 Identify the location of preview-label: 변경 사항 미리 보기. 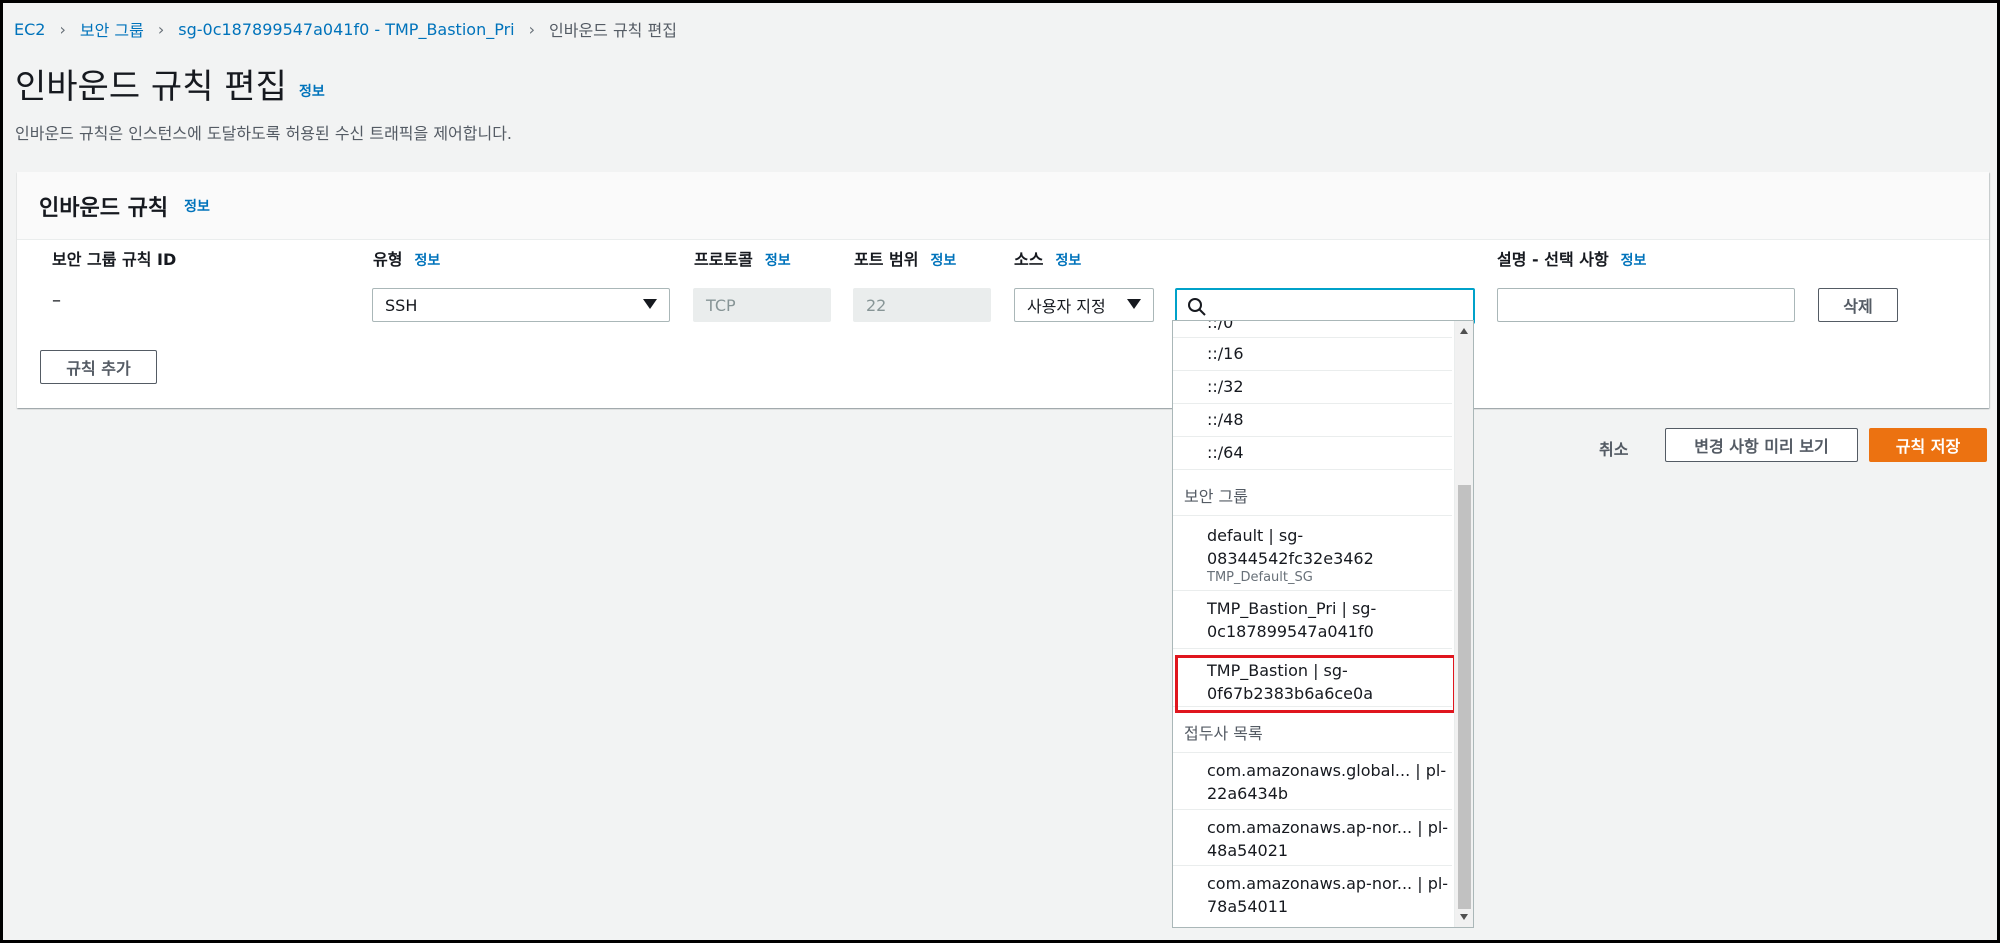
(1761, 446).